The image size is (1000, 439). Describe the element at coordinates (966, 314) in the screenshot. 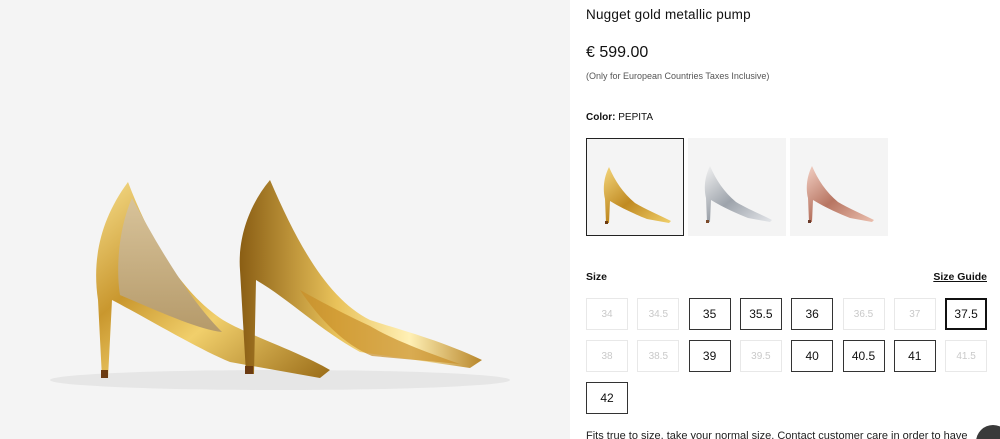

I see `size-option-37-5: 37.5` at that location.